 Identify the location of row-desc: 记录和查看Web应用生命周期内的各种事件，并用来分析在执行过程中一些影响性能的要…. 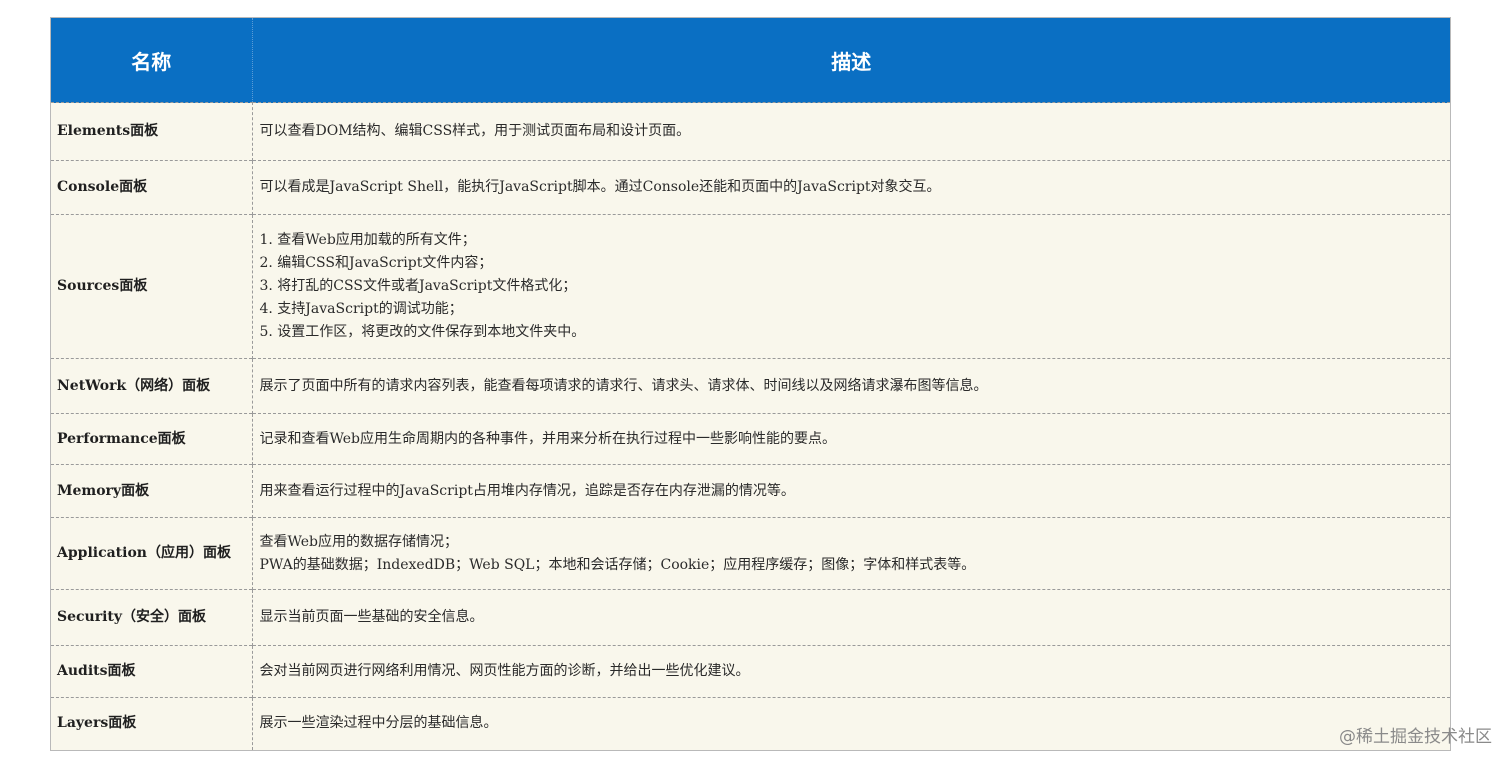
(851, 439).